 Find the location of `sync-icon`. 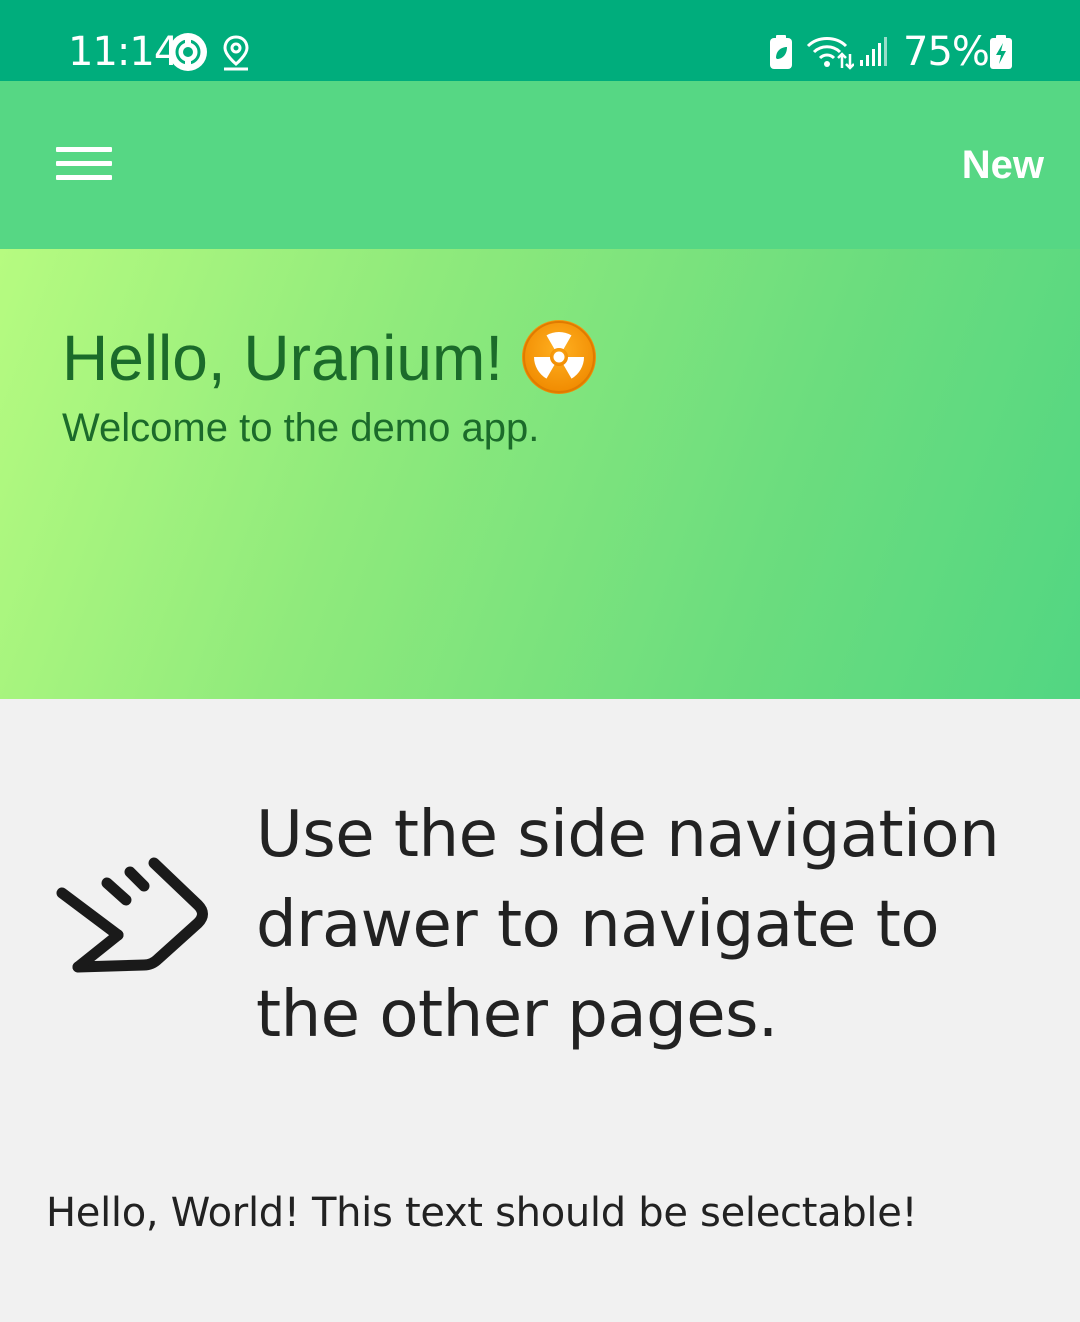

sync-icon is located at coordinates (188, 52).